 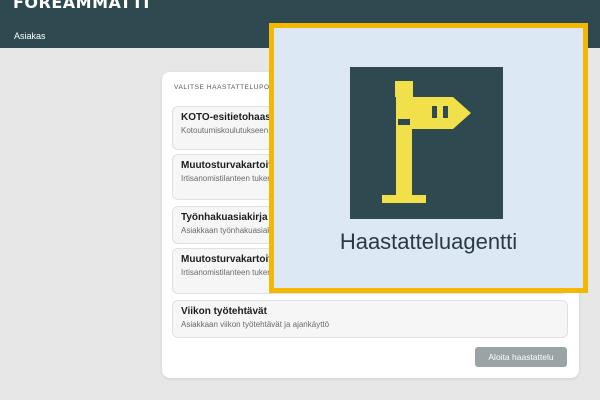 I want to click on option-title: Viikon työtehtävät, so click(x=224, y=311).